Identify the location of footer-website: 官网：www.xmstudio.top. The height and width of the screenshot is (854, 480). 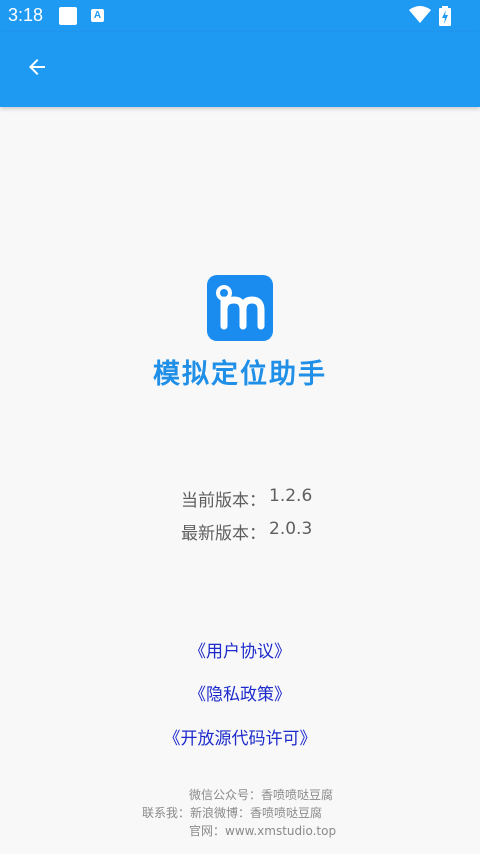
(263, 831).